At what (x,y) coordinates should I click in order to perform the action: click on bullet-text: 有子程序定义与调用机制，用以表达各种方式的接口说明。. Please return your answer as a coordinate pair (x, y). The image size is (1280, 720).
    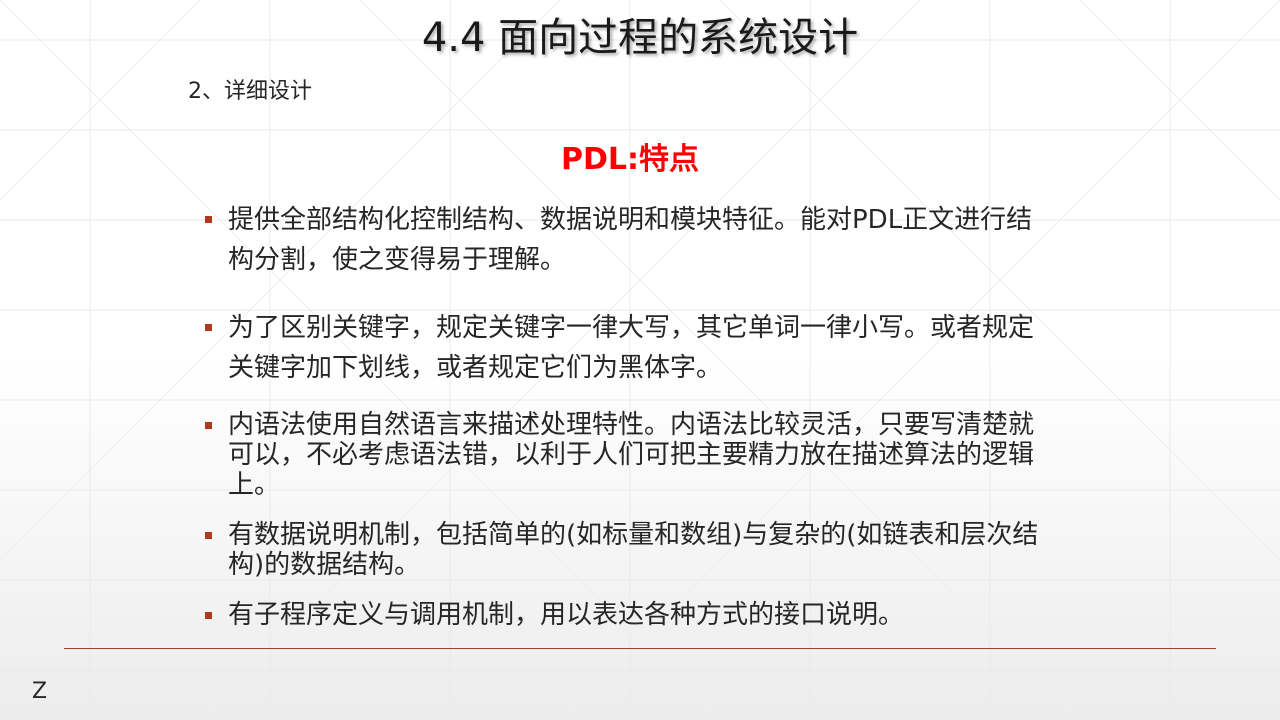
    Looking at the image, I should click on (566, 615).